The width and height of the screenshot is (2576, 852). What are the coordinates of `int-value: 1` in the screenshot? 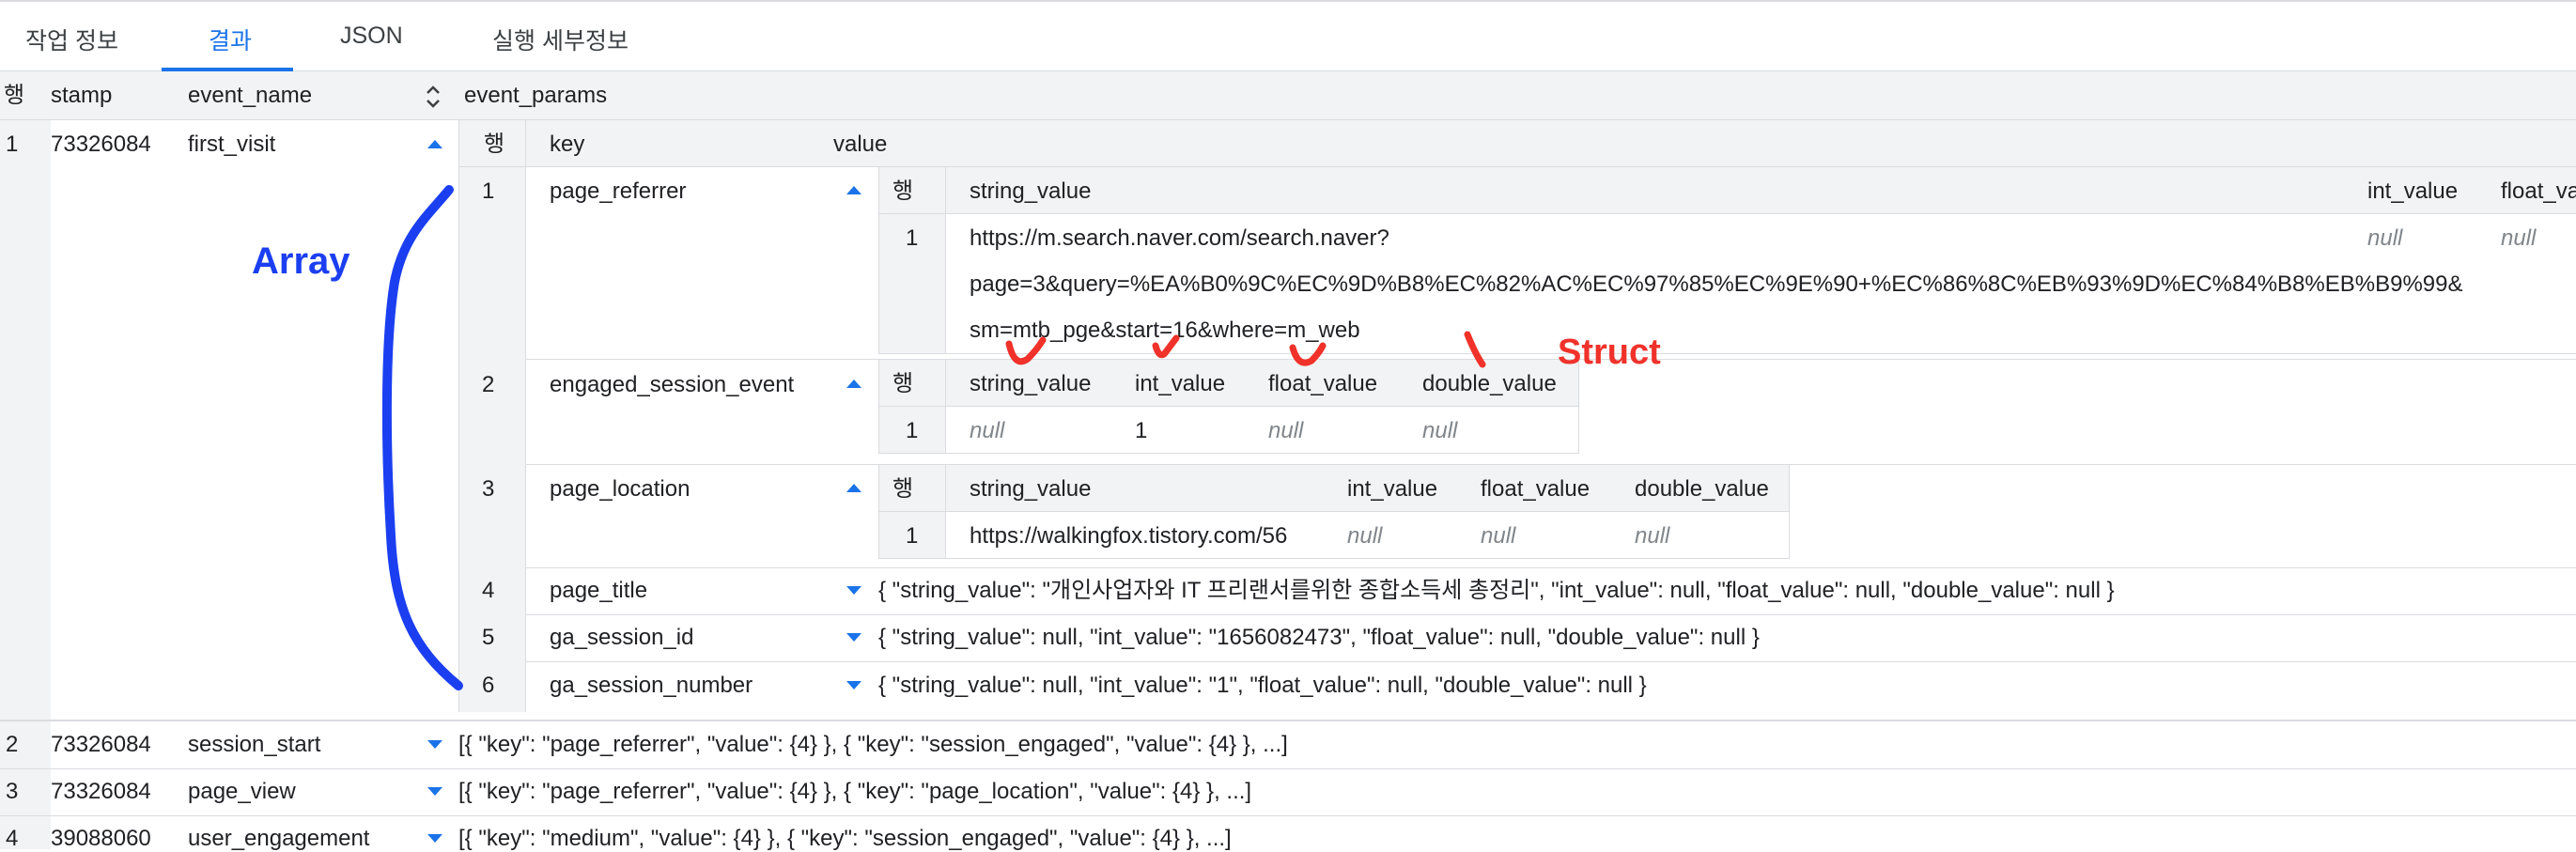 It's located at (1141, 431).